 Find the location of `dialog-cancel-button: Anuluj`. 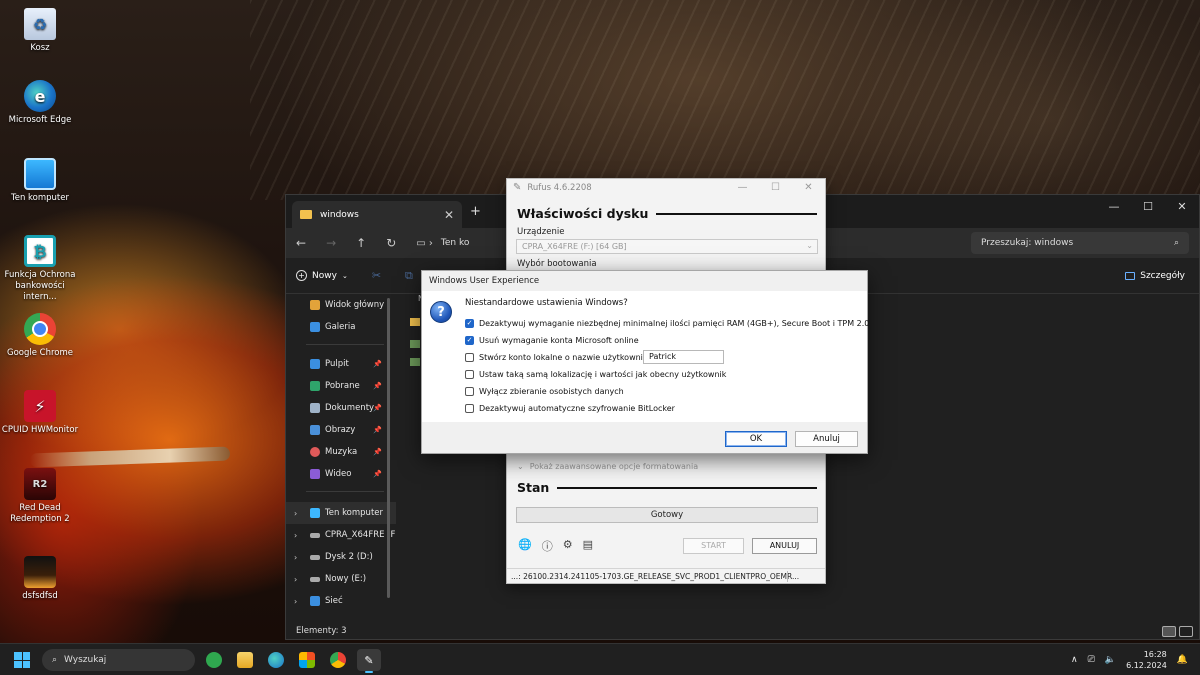

dialog-cancel-button: Anuluj is located at coordinates (826, 439).